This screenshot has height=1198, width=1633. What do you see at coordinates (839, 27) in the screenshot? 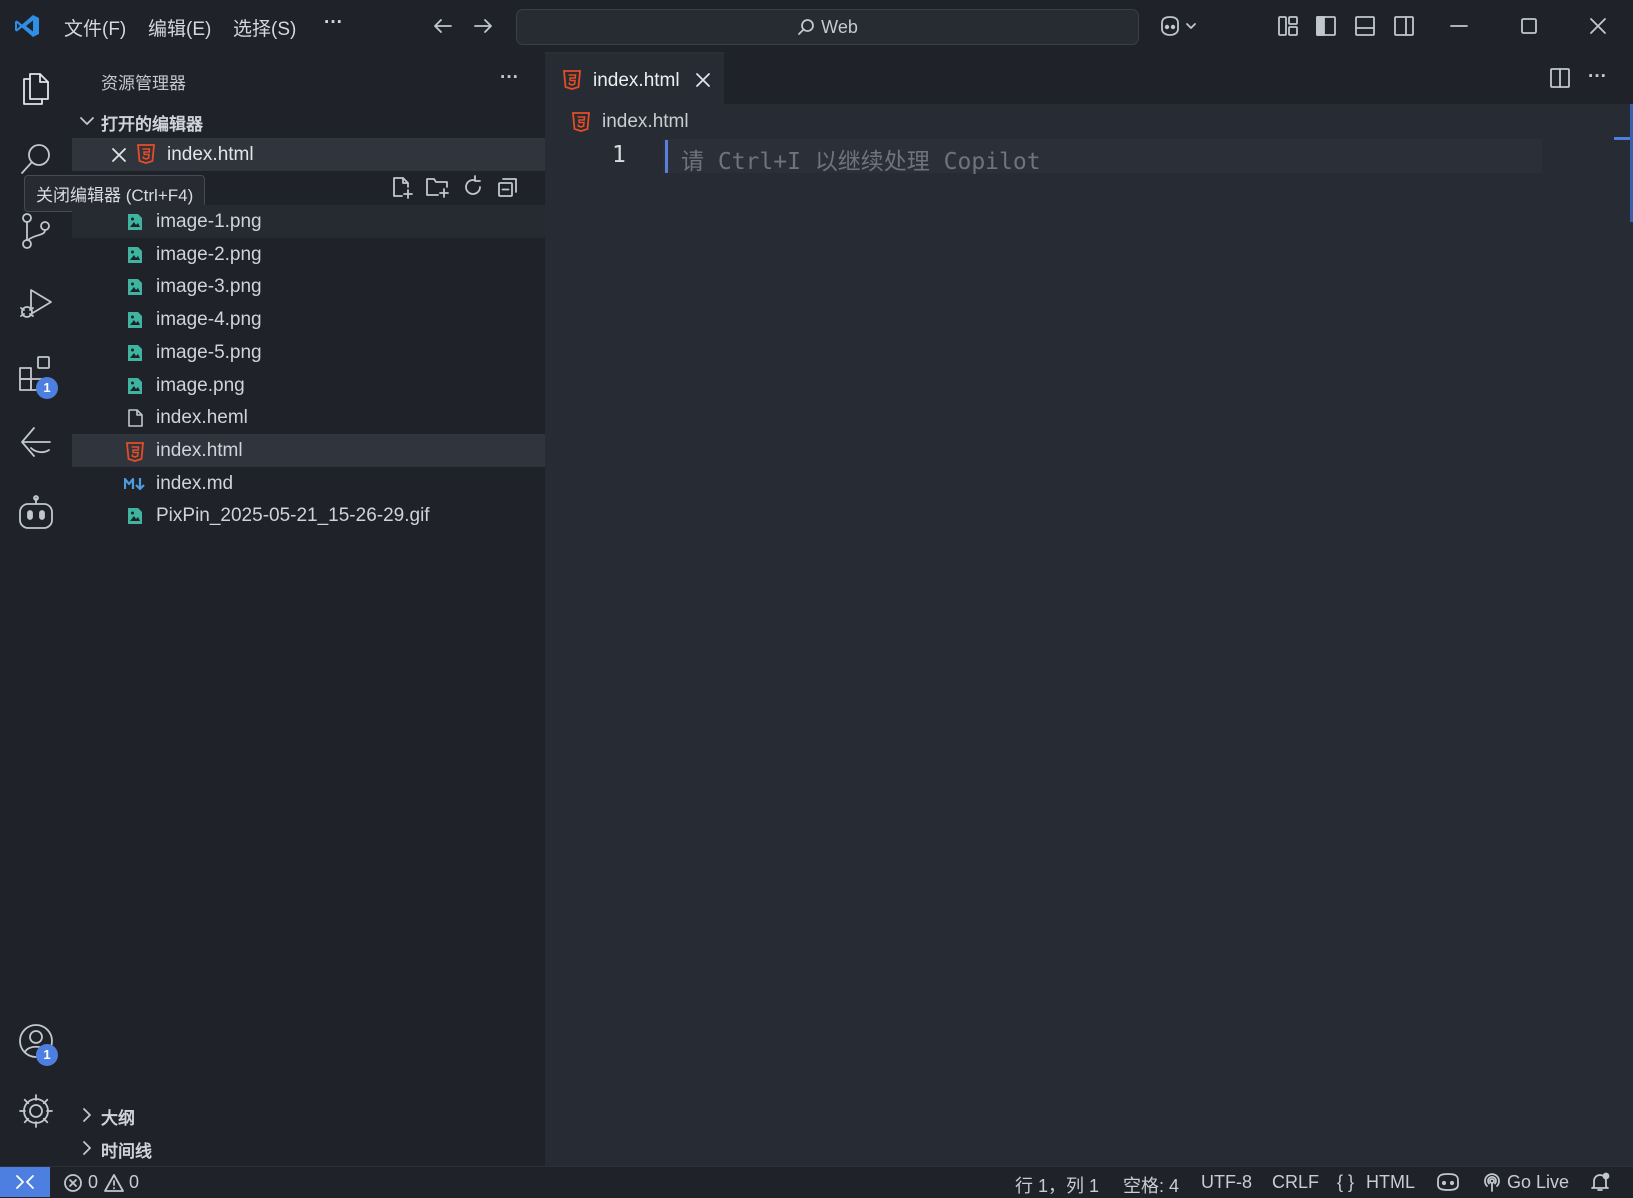
I see `search-text: Web` at bounding box center [839, 27].